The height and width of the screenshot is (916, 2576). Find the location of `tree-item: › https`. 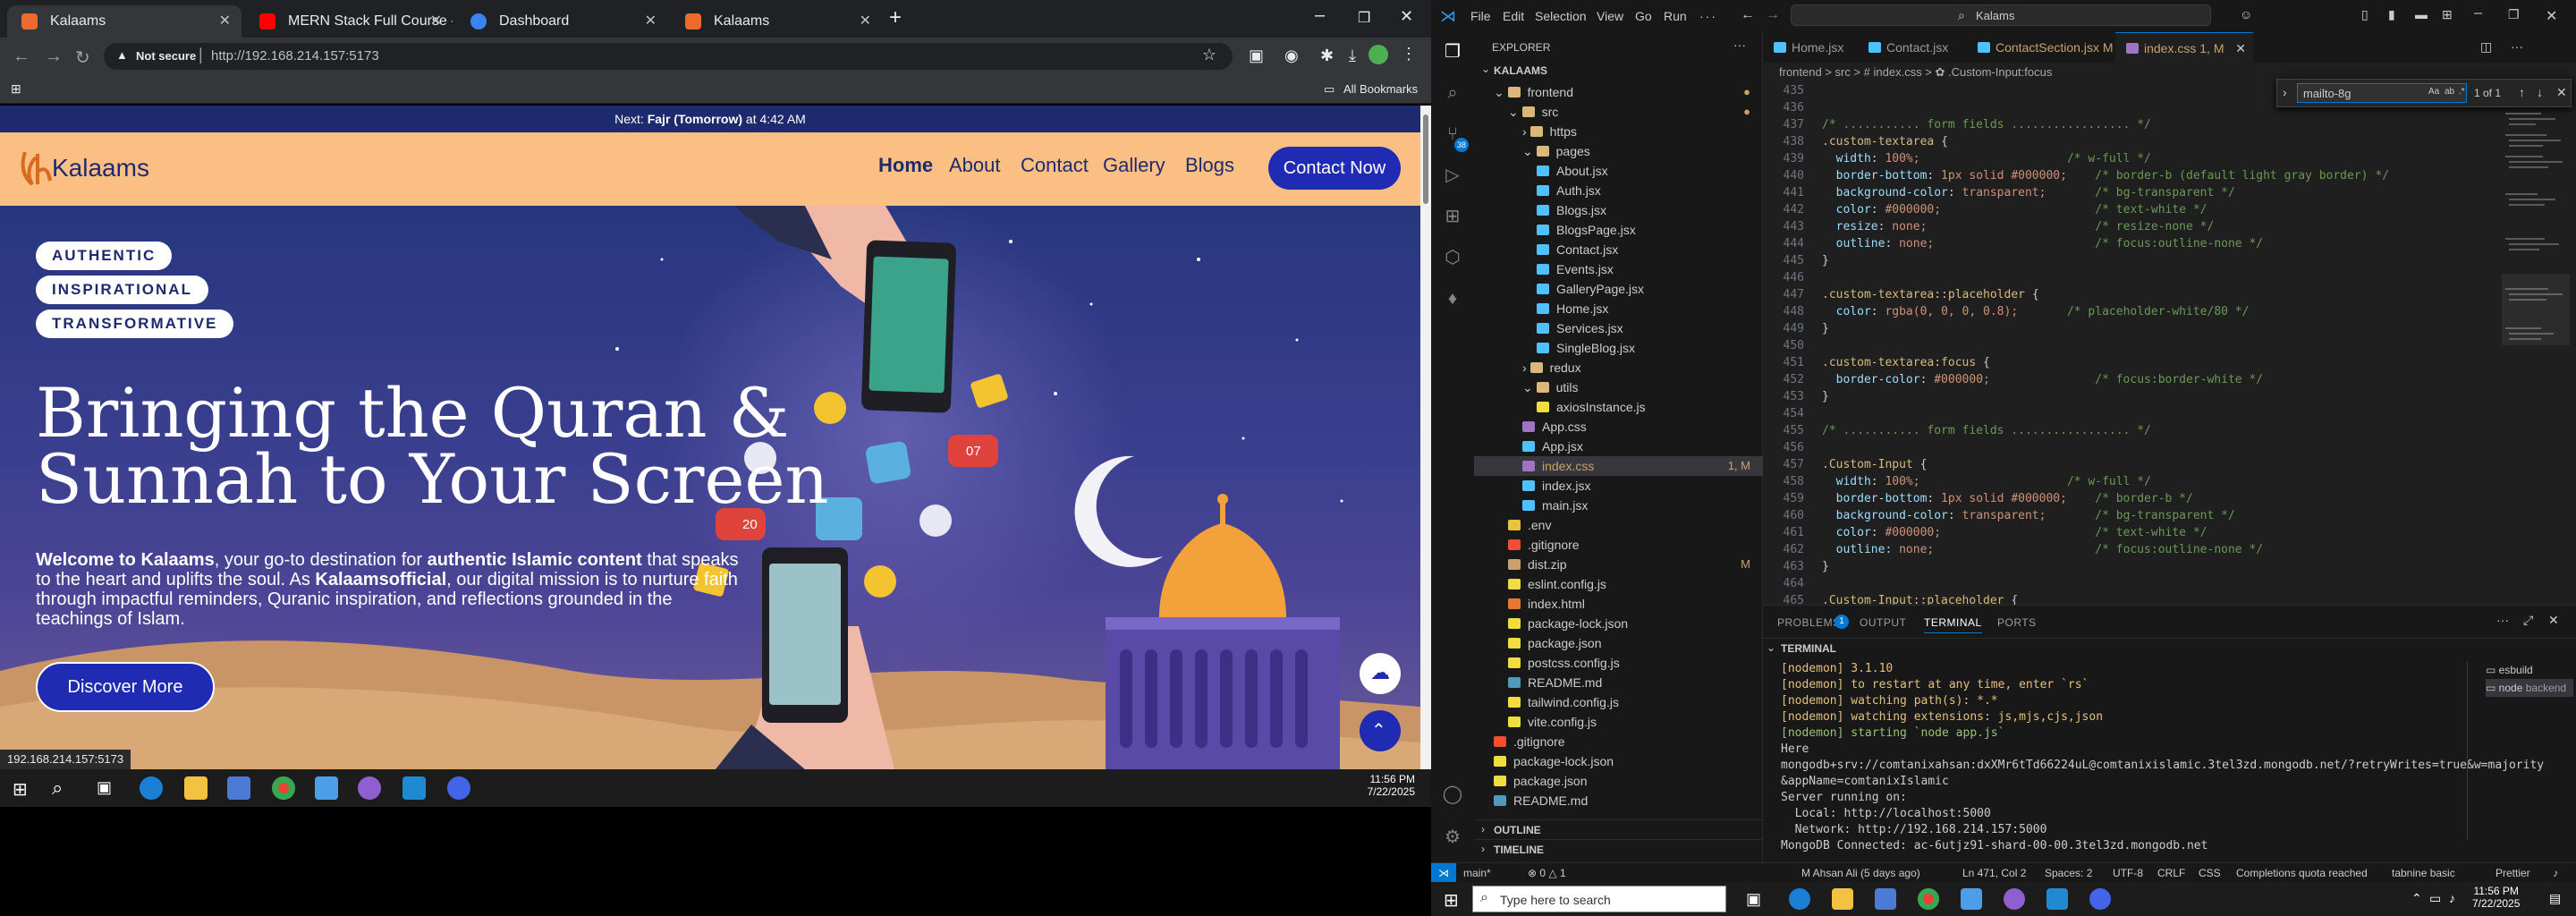

tree-item: › https is located at coordinates (1618, 131).